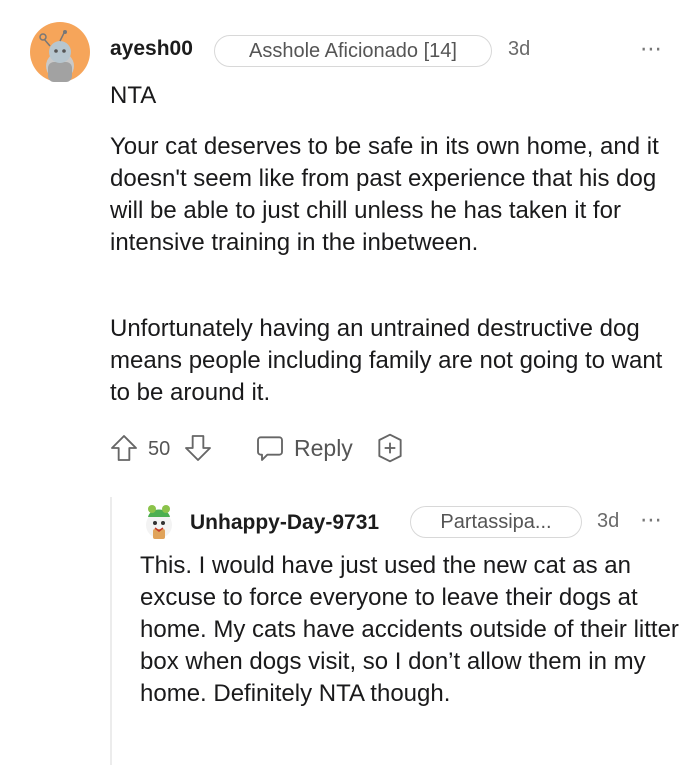 The width and height of the screenshot is (700, 765). What do you see at coordinates (111, 631) in the screenshot?
I see `thread-line` at bounding box center [111, 631].